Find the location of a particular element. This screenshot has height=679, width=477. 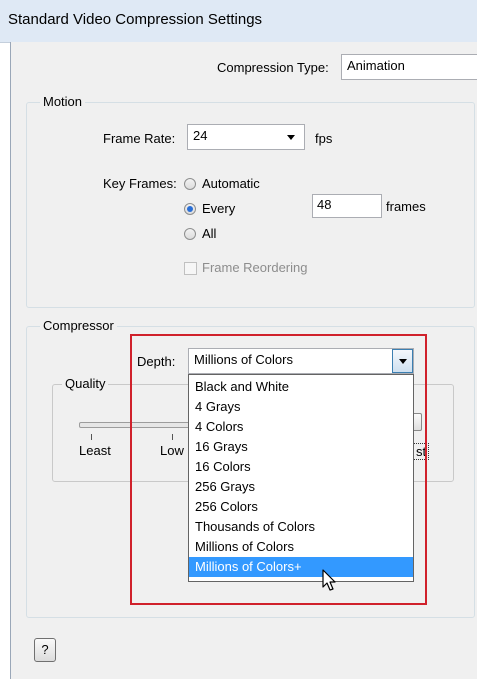

fps-label: fps is located at coordinates (324, 138).